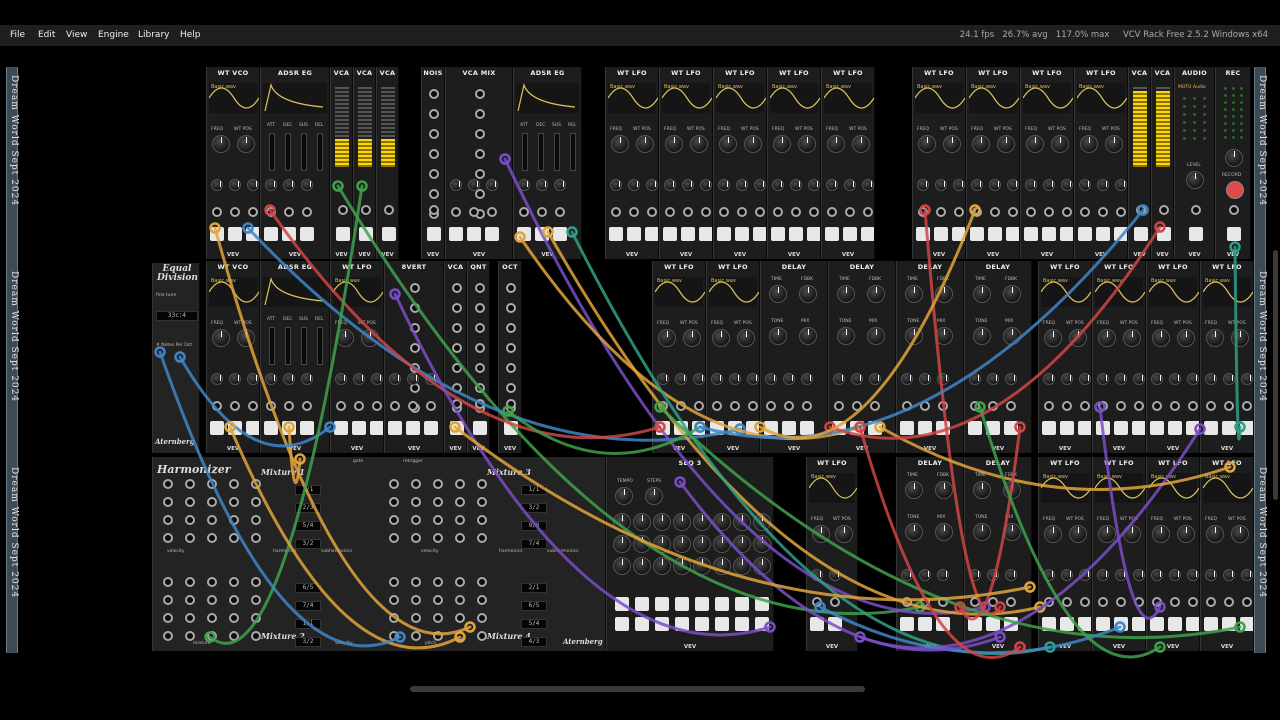 This screenshot has height=720, width=1280. What do you see at coordinates (1065, 554) in the screenshot?
I see `wt-lfo-module: WT LFO Basic.wav FREQ WT POS VEV` at bounding box center [1065, 554].